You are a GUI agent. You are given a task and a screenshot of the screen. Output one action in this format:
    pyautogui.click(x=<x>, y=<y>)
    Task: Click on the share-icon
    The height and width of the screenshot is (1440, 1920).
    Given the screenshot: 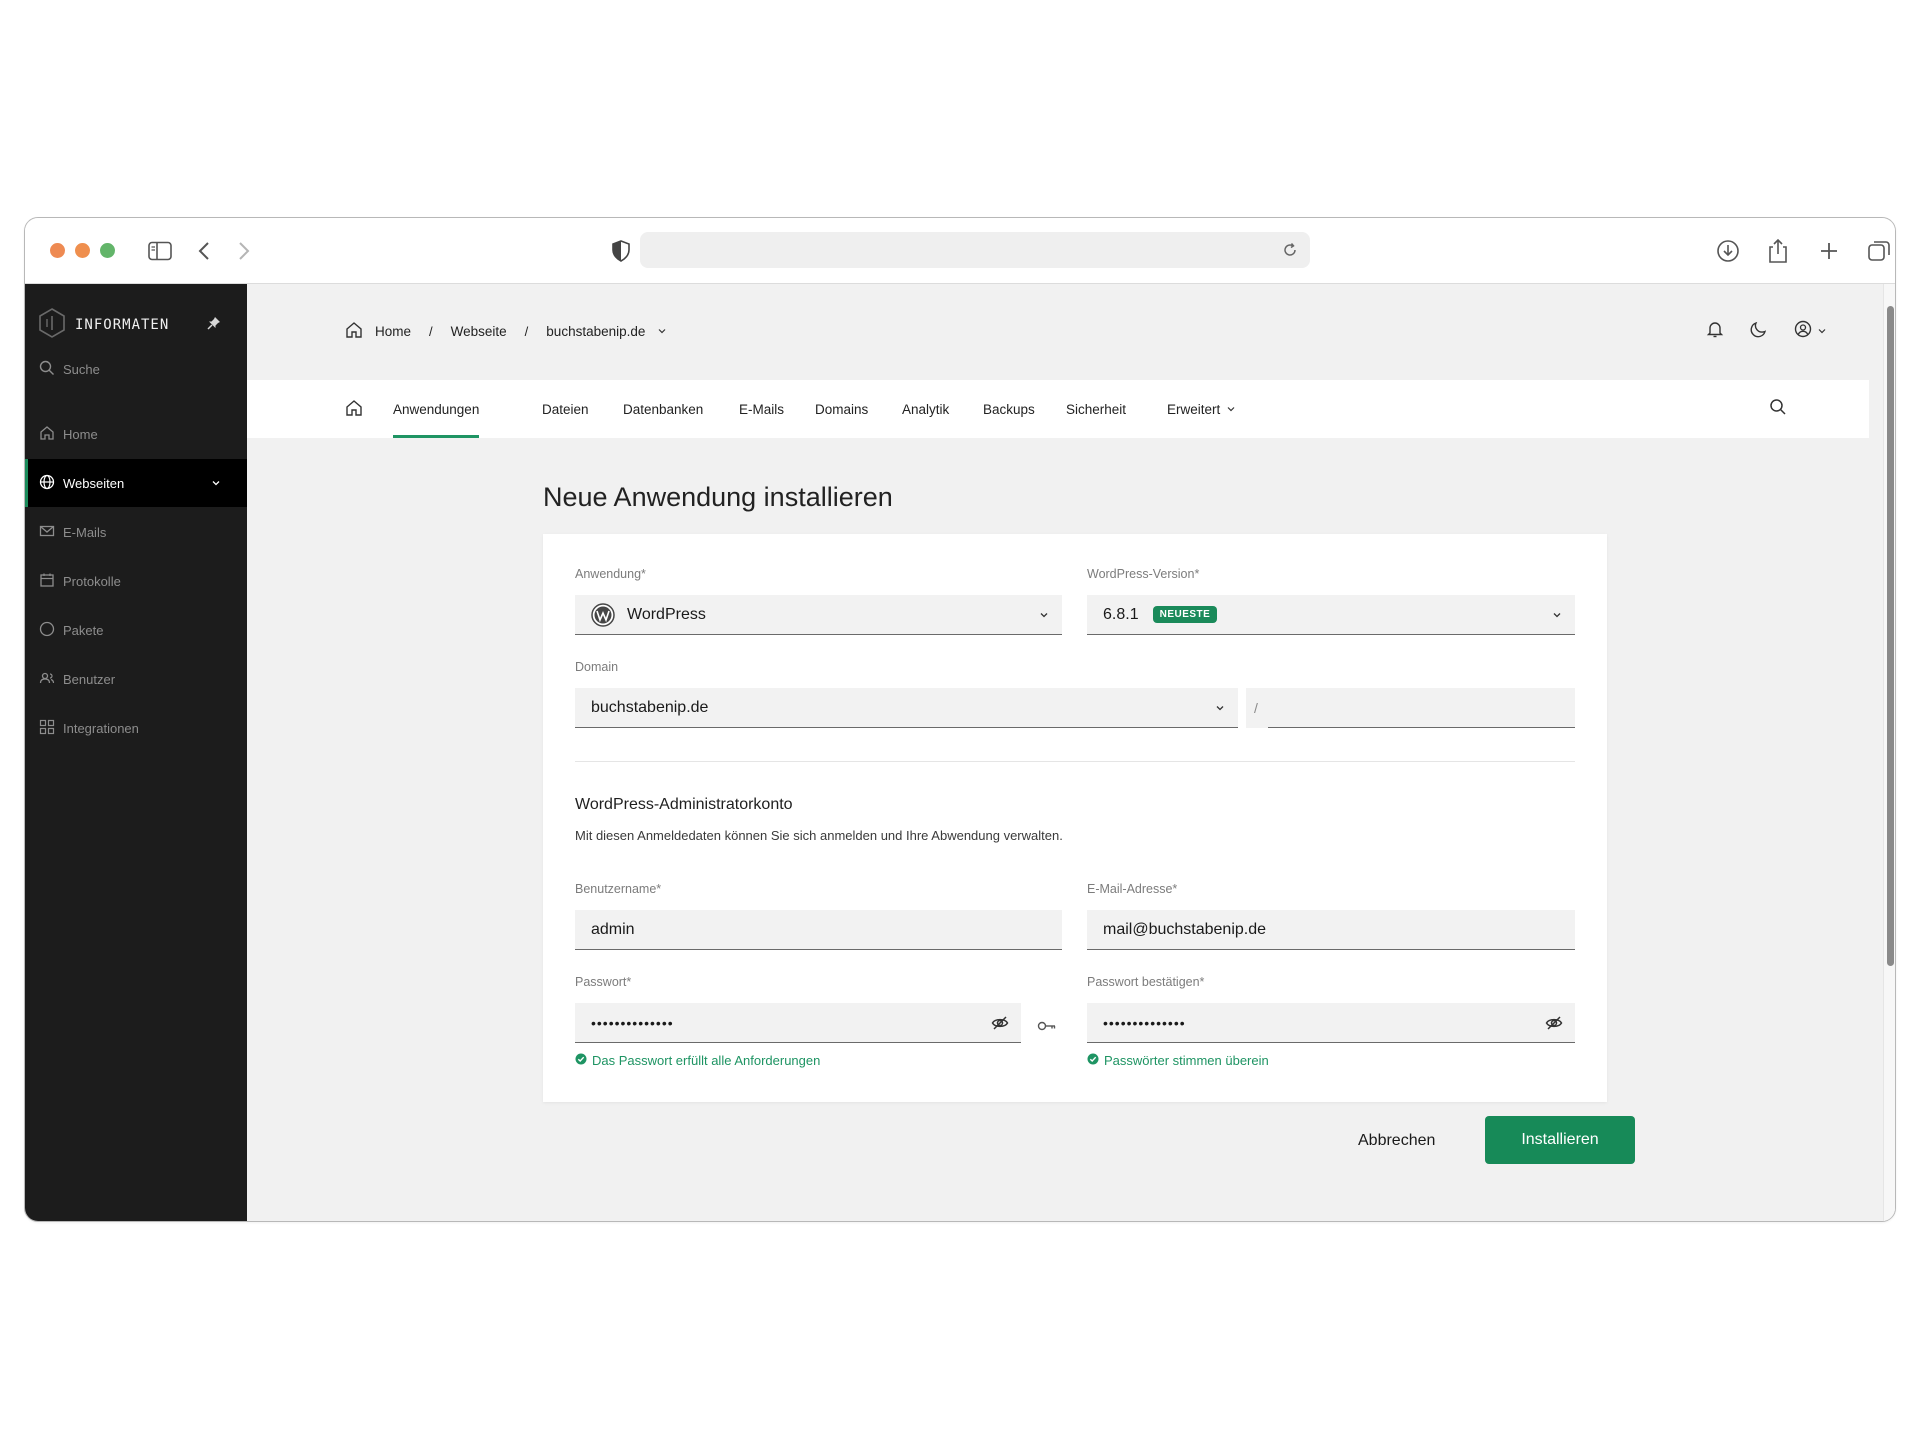 What is the action you would take?
    pyautogui.click(x=1778, y=251)
    